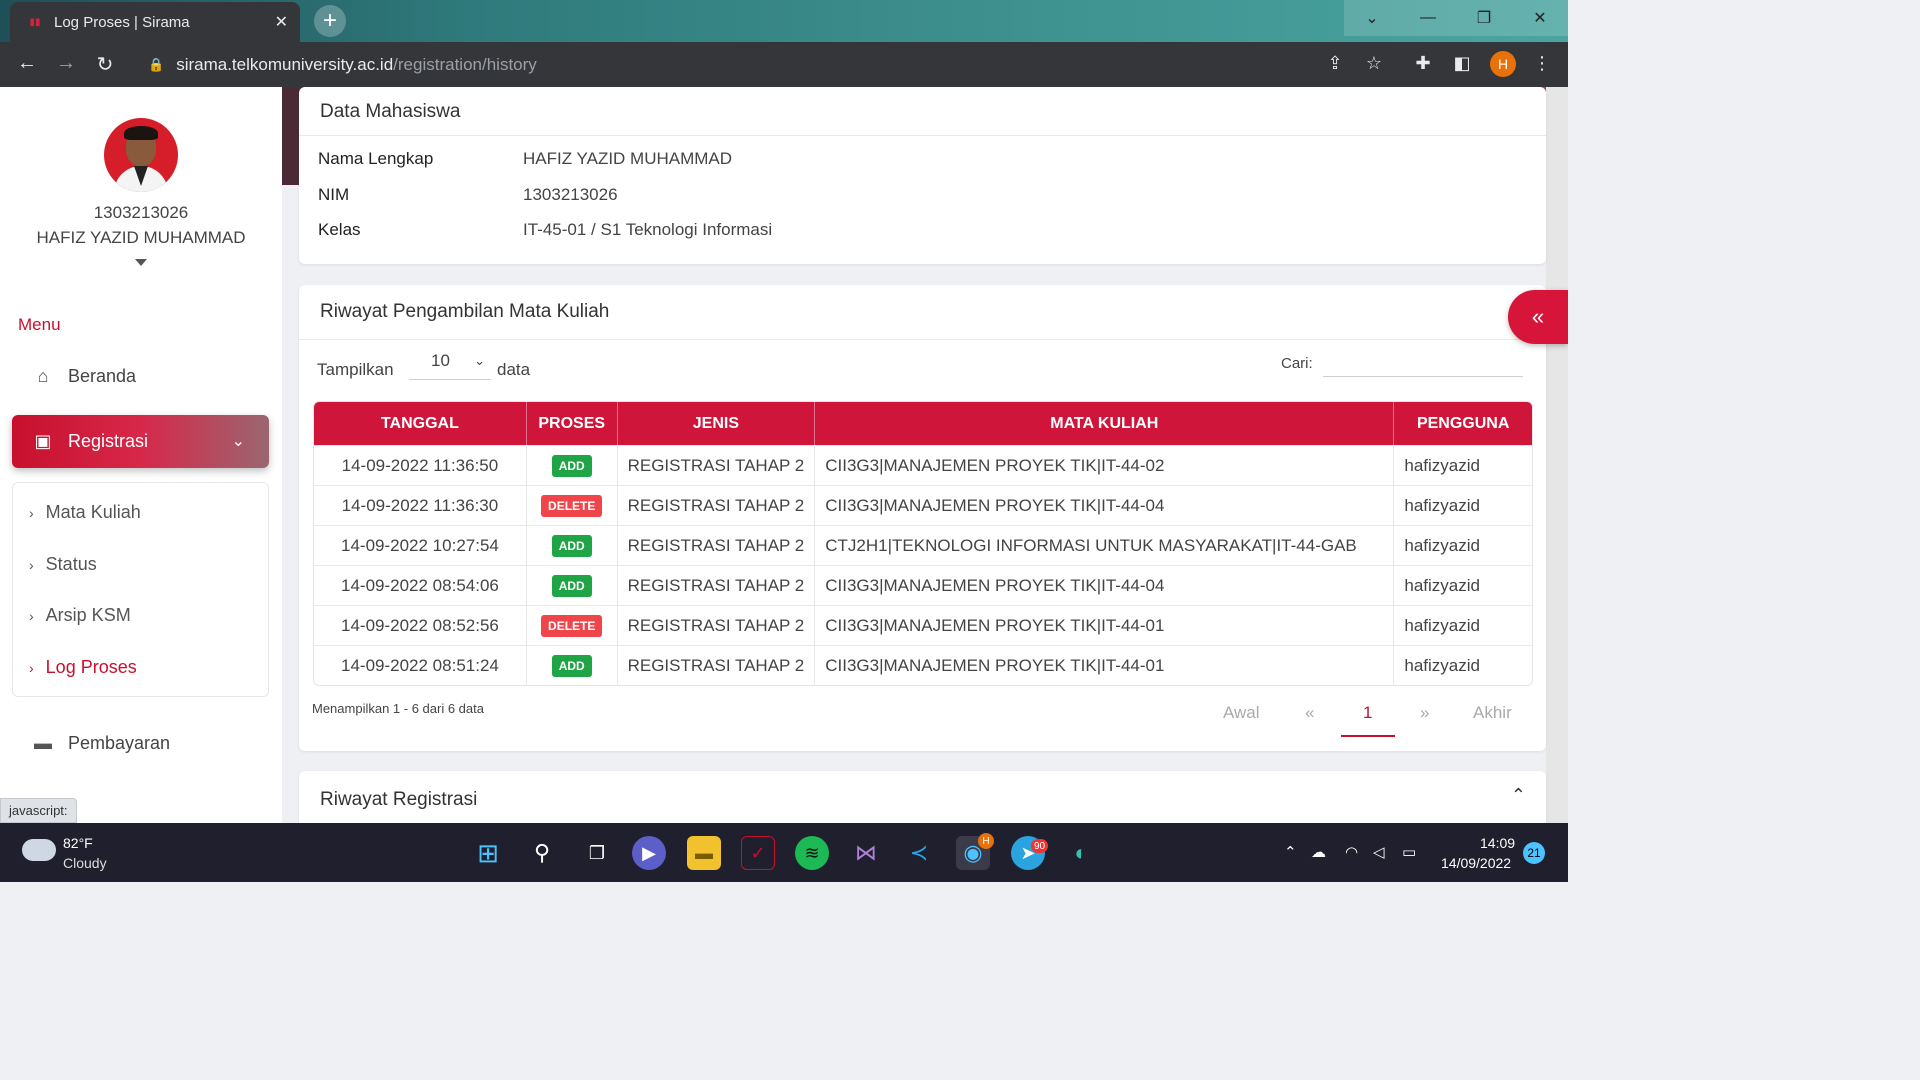 This screenshot has height=1080, width=1920. I want to click on extensions-icon: ✚, so click(1423, 63).